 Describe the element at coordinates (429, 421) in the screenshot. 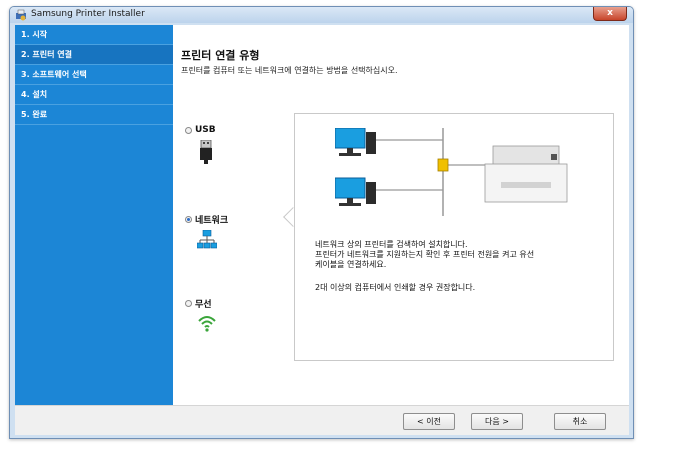

I see `back-button: < 이전` at that location.